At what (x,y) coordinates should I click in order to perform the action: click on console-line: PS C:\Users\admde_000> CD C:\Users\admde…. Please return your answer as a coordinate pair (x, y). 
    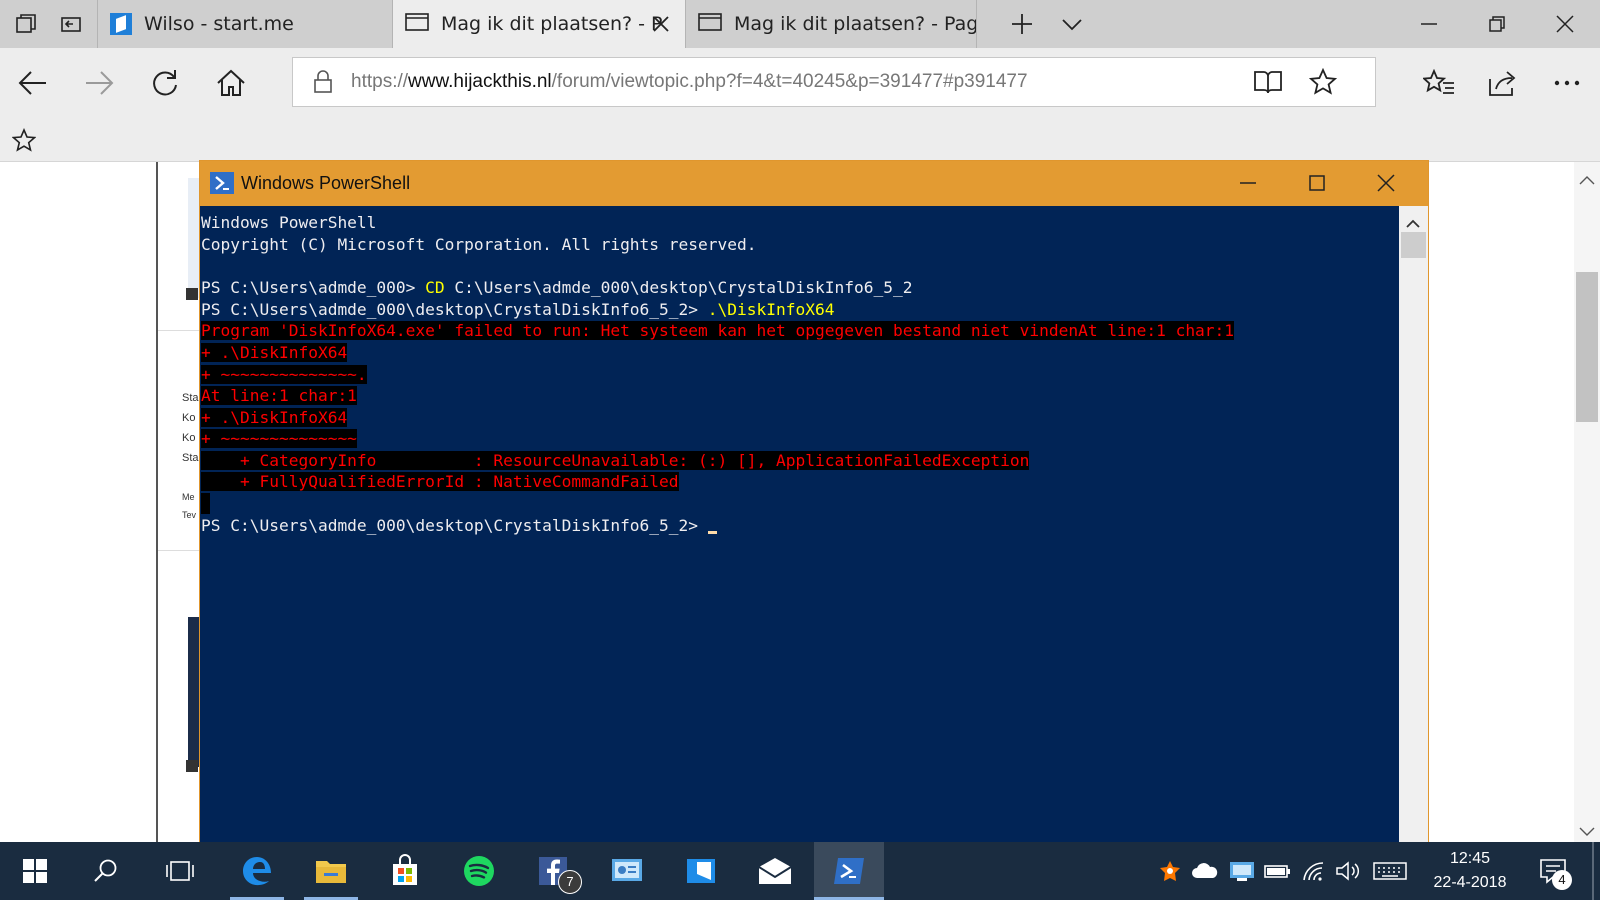
    Looking at the image, I should click on (556, 288).